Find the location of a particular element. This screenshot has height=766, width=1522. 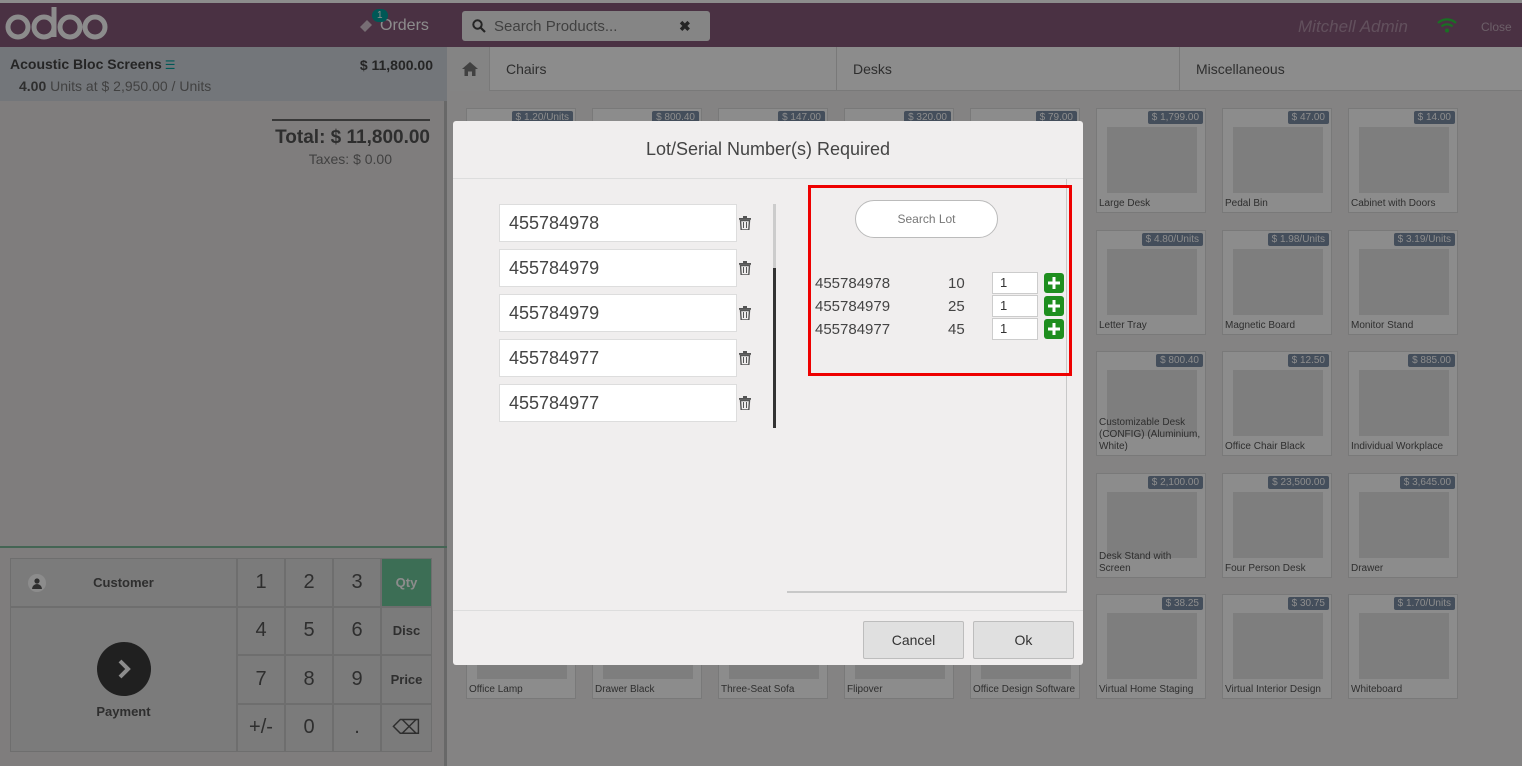

lot-list-scrollbar is located at coordinates (774, 316).